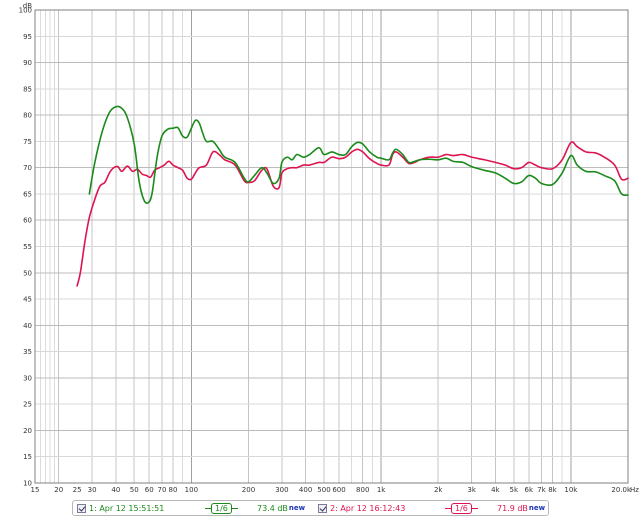 The image size is (640, 518). What do you see at coordinates (27, 221) in the screenshot?
I see `y-tick-label: 60` at bounding box center [27, 221].